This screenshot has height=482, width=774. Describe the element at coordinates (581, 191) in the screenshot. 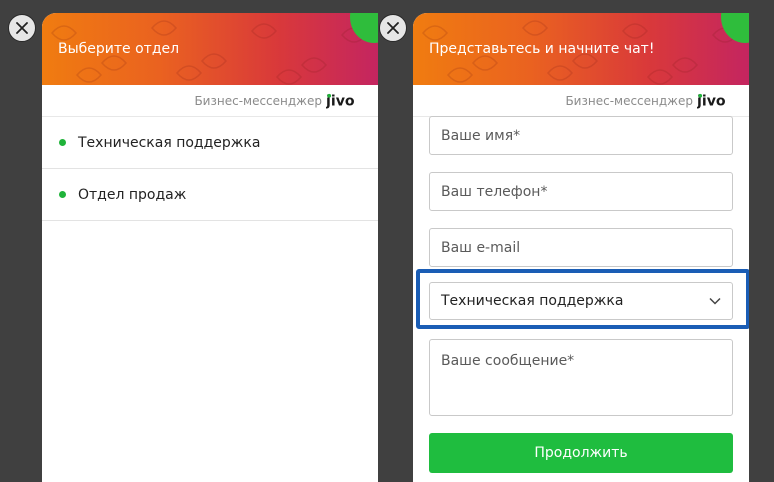

I see `phone-field: Ваш телефон*` at that location.